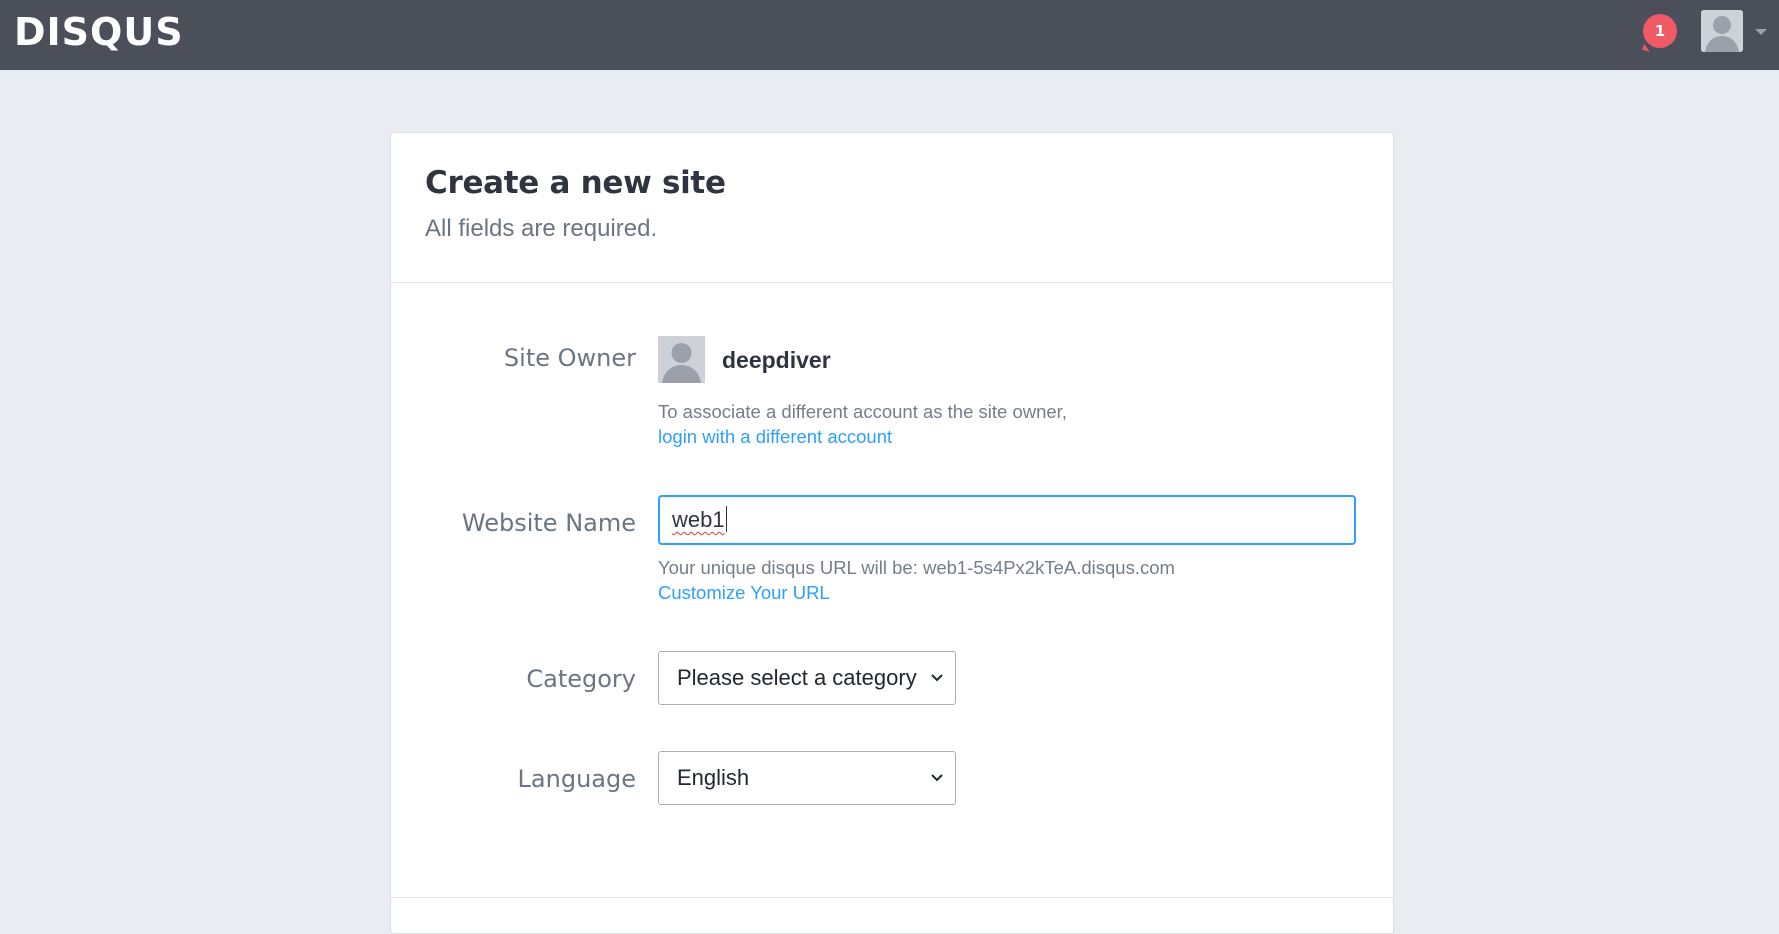 The width and height of the screenshot is (1779, 934). Describe the element at coordinates (807, 778) in the screenshot. I see `language-select: English` at that location.